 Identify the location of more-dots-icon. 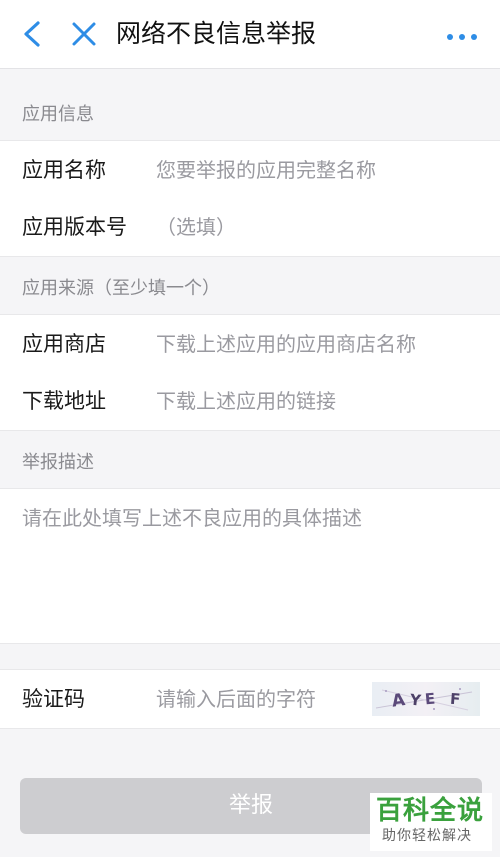
(462, 34).